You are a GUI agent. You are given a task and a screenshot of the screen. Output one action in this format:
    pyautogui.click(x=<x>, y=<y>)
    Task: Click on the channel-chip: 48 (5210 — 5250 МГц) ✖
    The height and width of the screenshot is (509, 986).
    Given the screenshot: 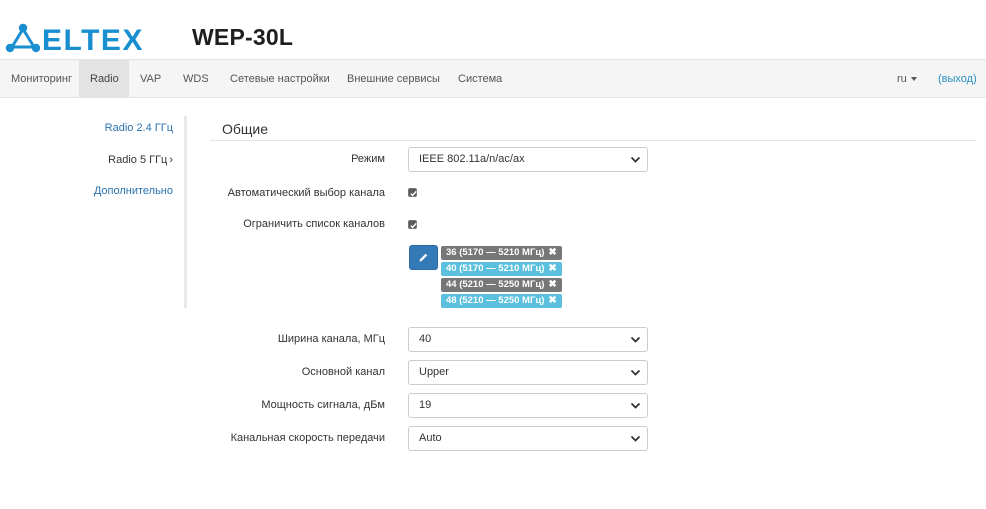 What is the action you would take?
    pyautogui.click(x=501, y=301)
    